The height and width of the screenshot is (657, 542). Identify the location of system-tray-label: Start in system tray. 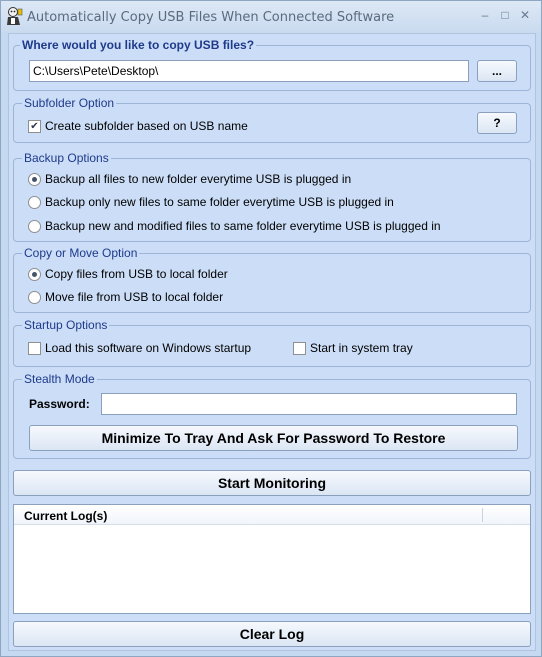
(361, 348).